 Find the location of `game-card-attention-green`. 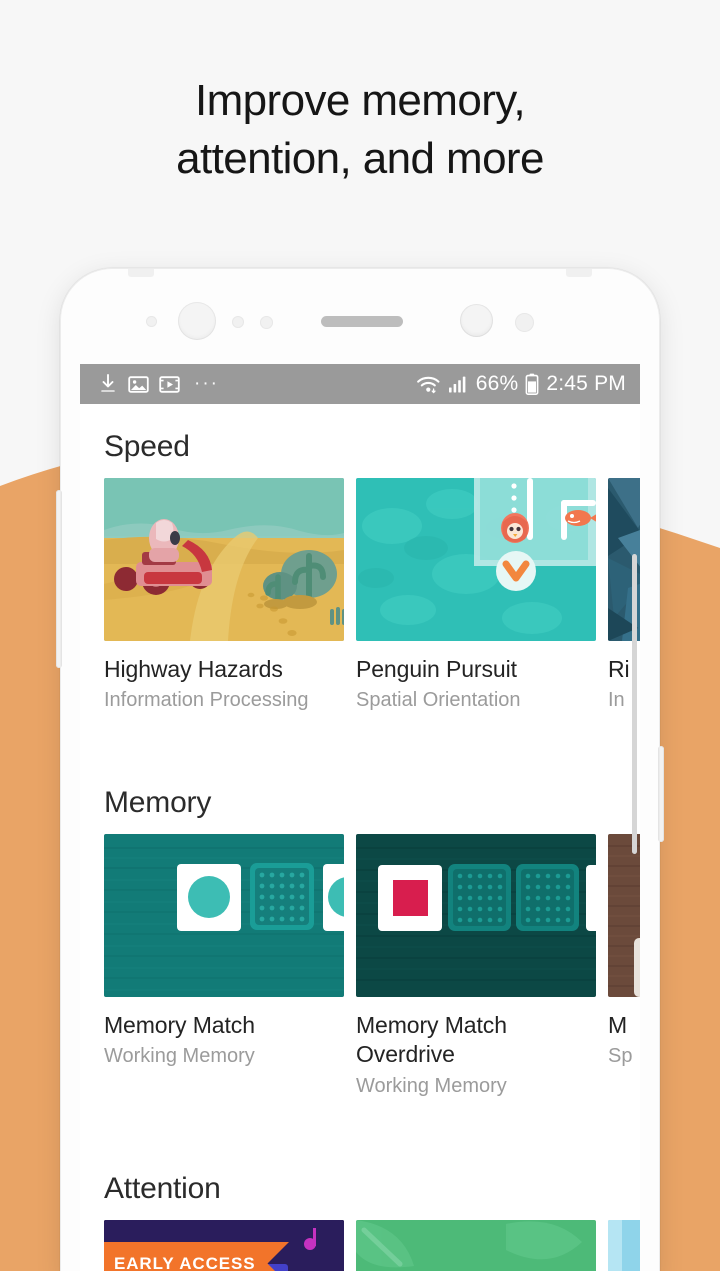

game-card-attention-green is located at coordinates (476, 1245).